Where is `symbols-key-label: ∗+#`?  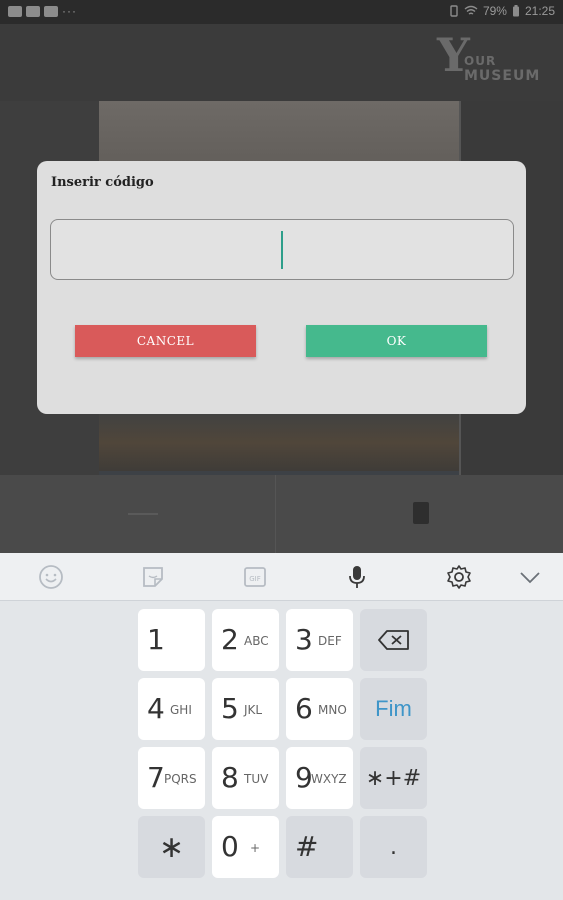
symbols-key-label: ∗+# is located at coordinates (393, 778).